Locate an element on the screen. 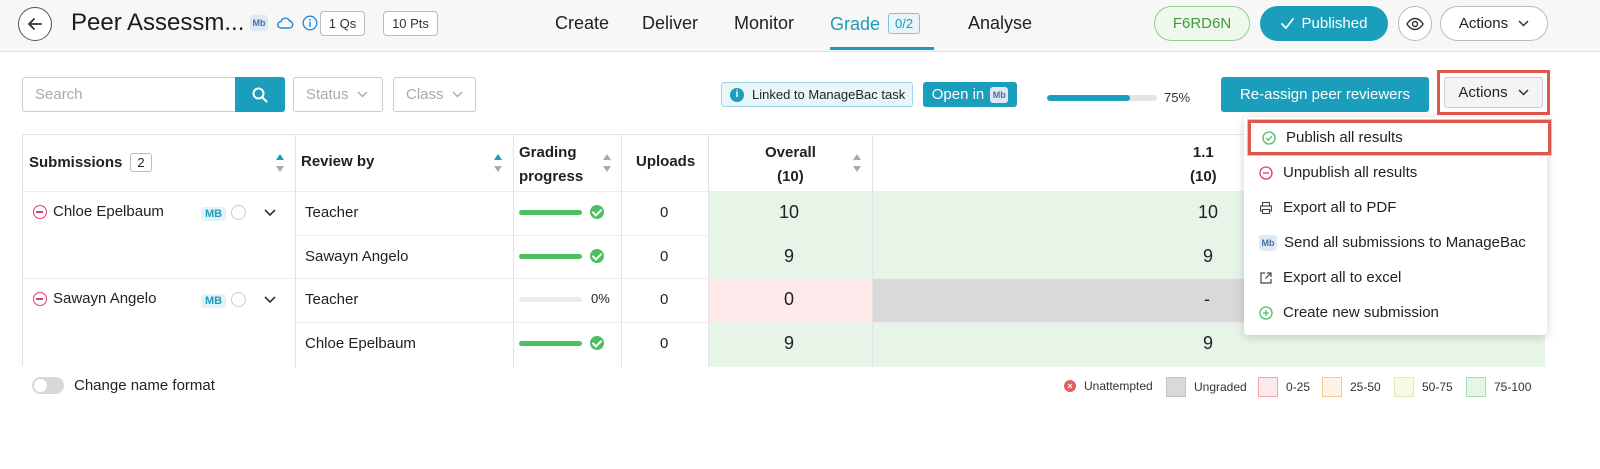 This screenshot has width=1600, height=469. info-icon: i is located at coordinates (737, 94).